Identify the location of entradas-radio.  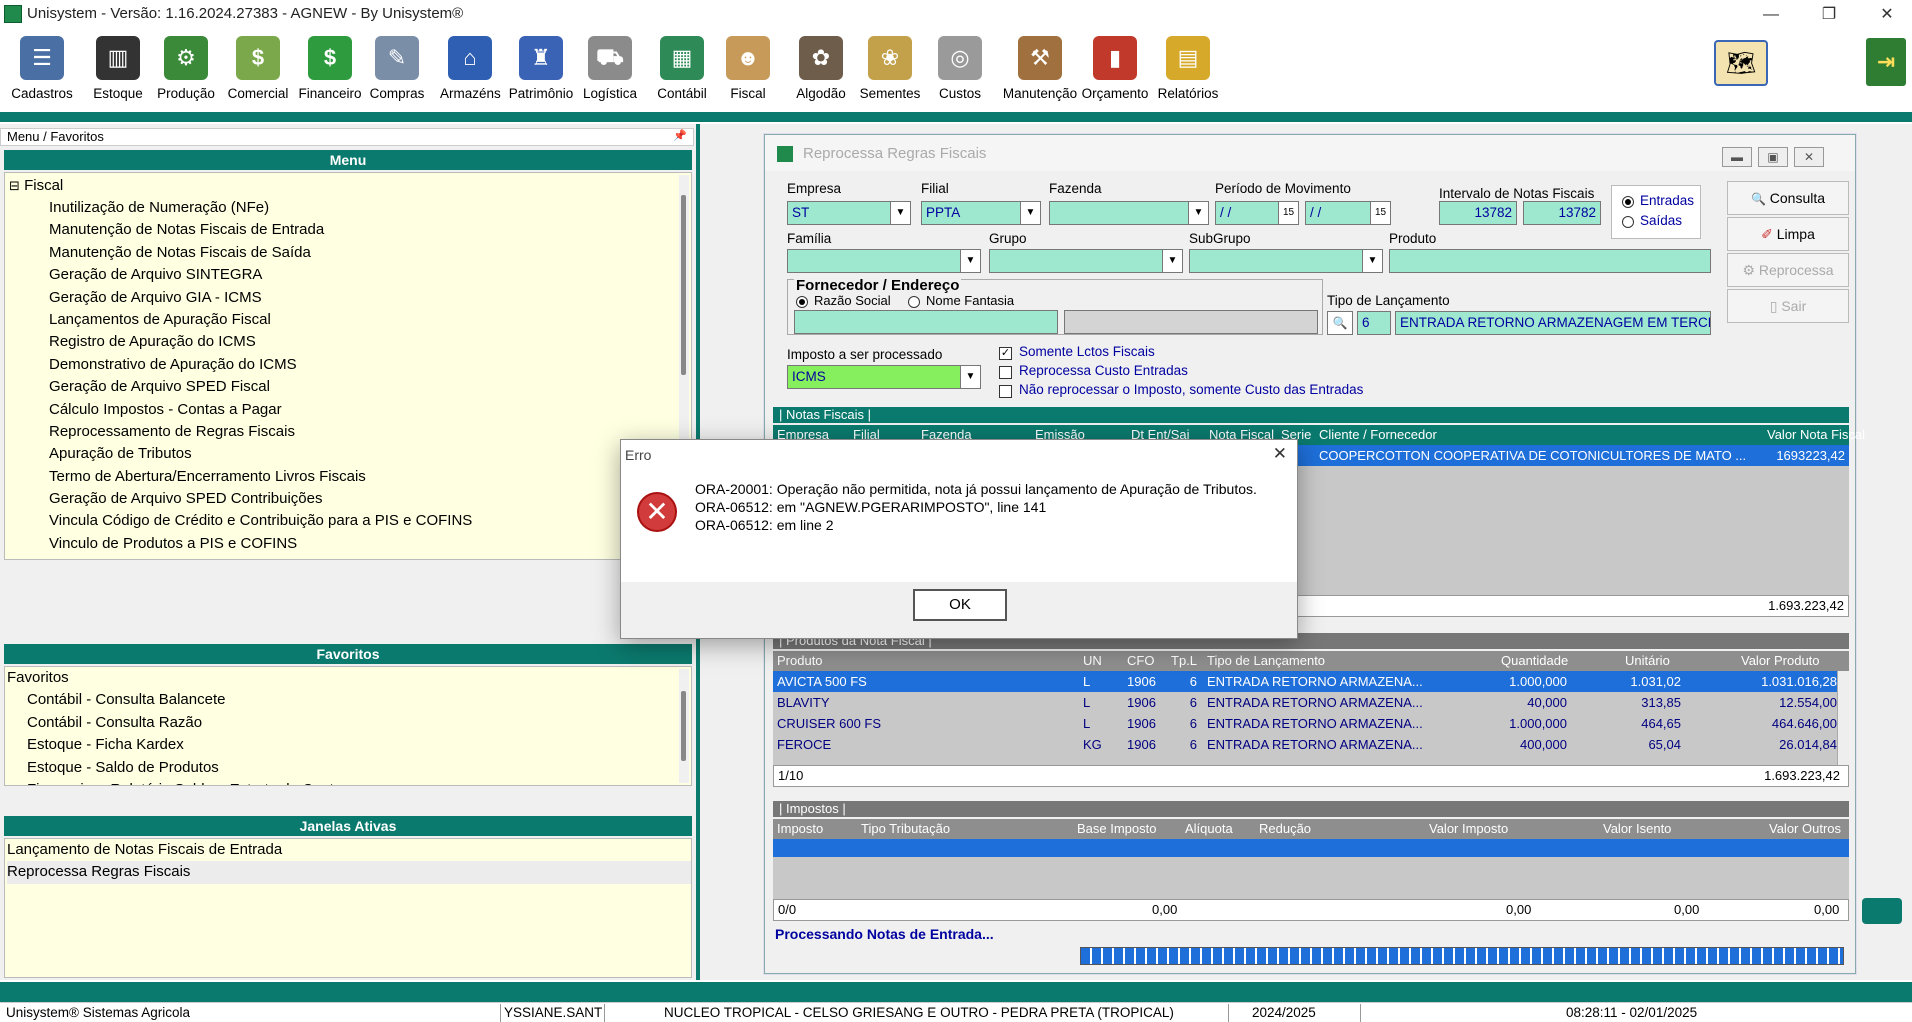
(1628, 202).